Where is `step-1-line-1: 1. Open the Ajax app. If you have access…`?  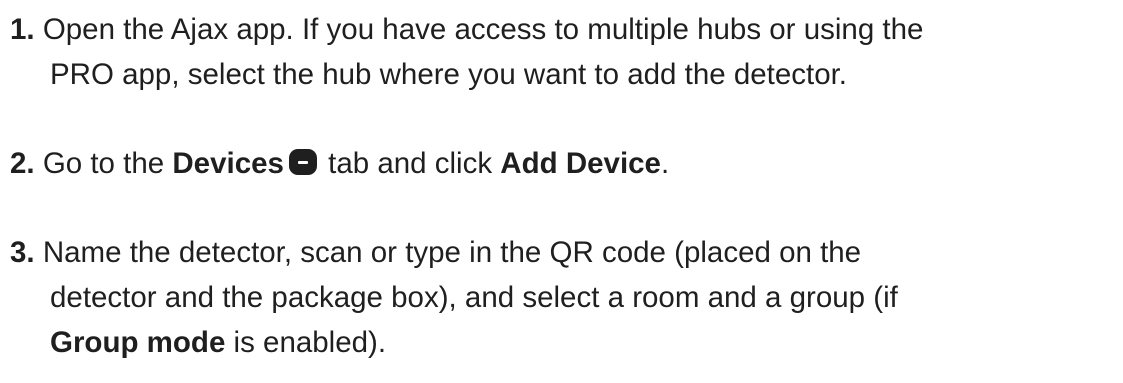
step-1-line-1: 1. Open the Ajax app. If you have access… is located at coordinates (565, 29).